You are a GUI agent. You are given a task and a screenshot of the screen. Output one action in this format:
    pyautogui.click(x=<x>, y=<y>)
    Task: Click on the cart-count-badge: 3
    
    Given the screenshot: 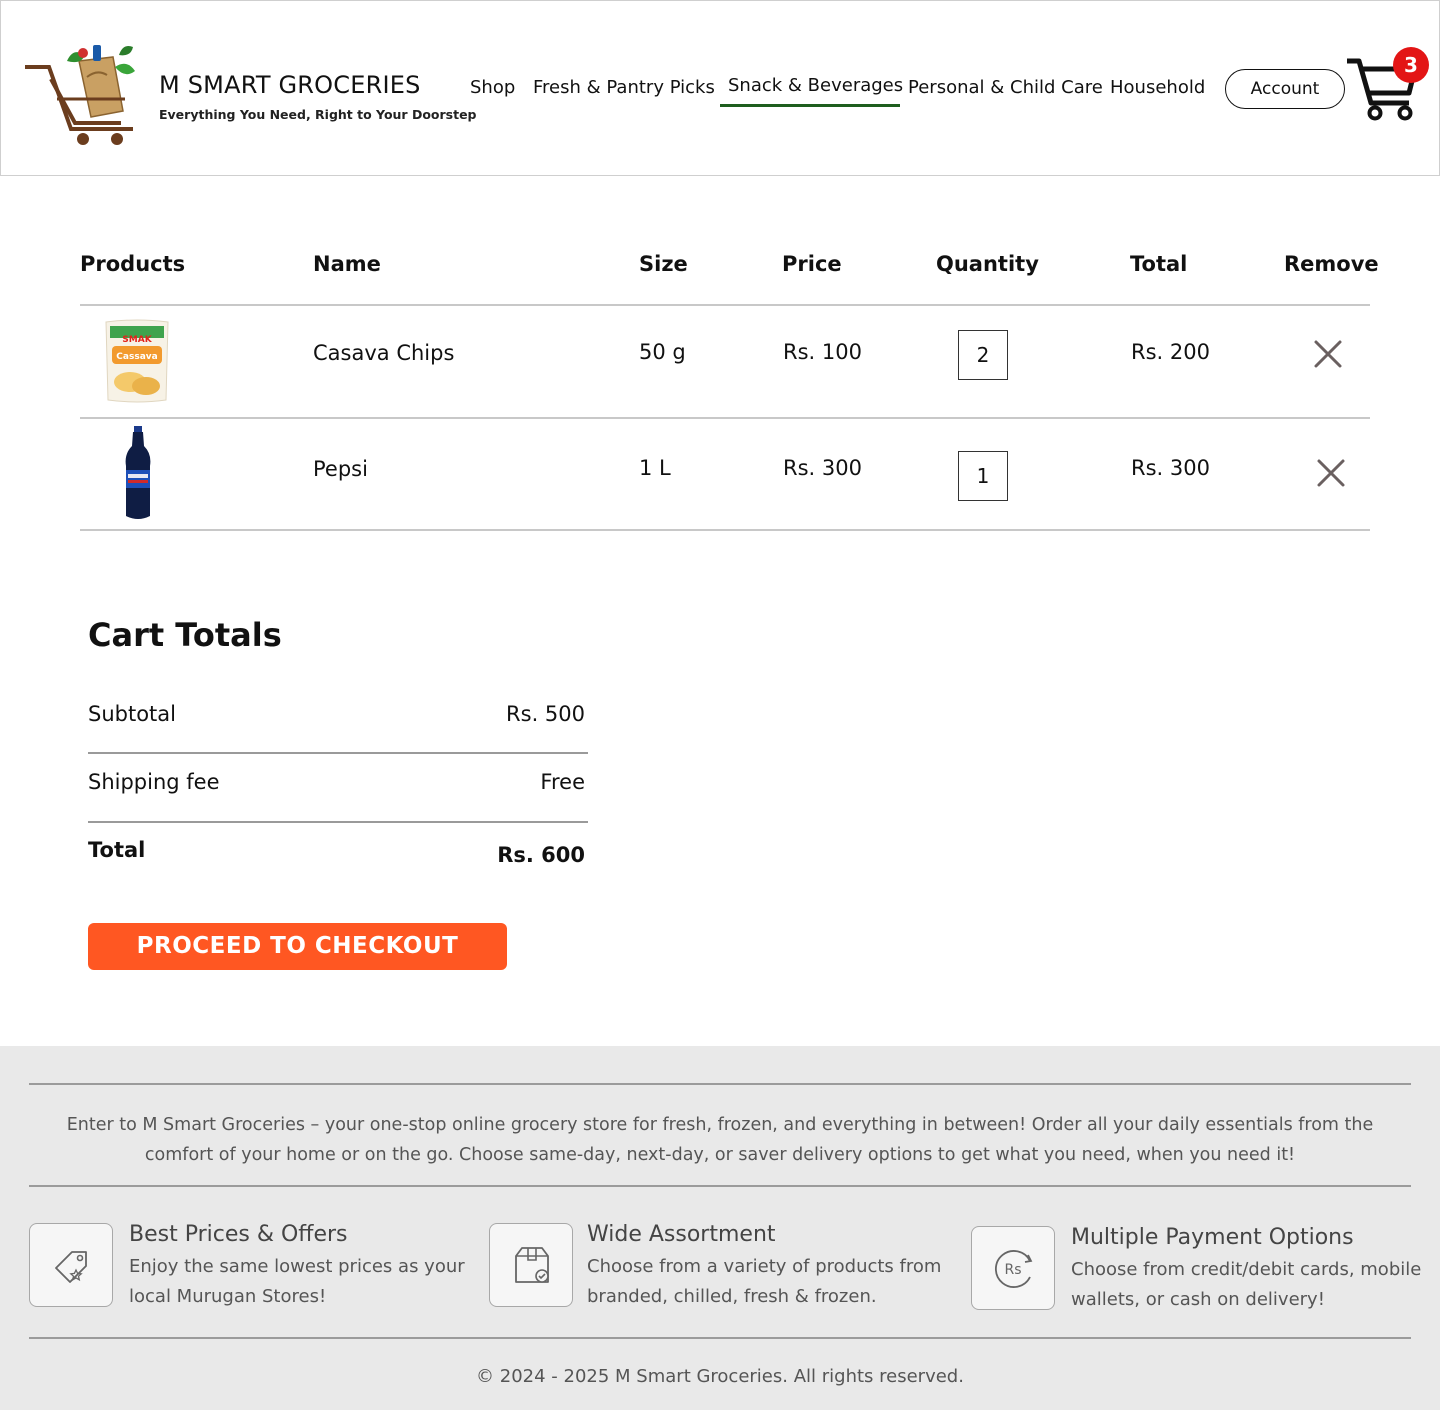 What is the action you would take?
    pyautogui.click(x=1411, y=65)
    